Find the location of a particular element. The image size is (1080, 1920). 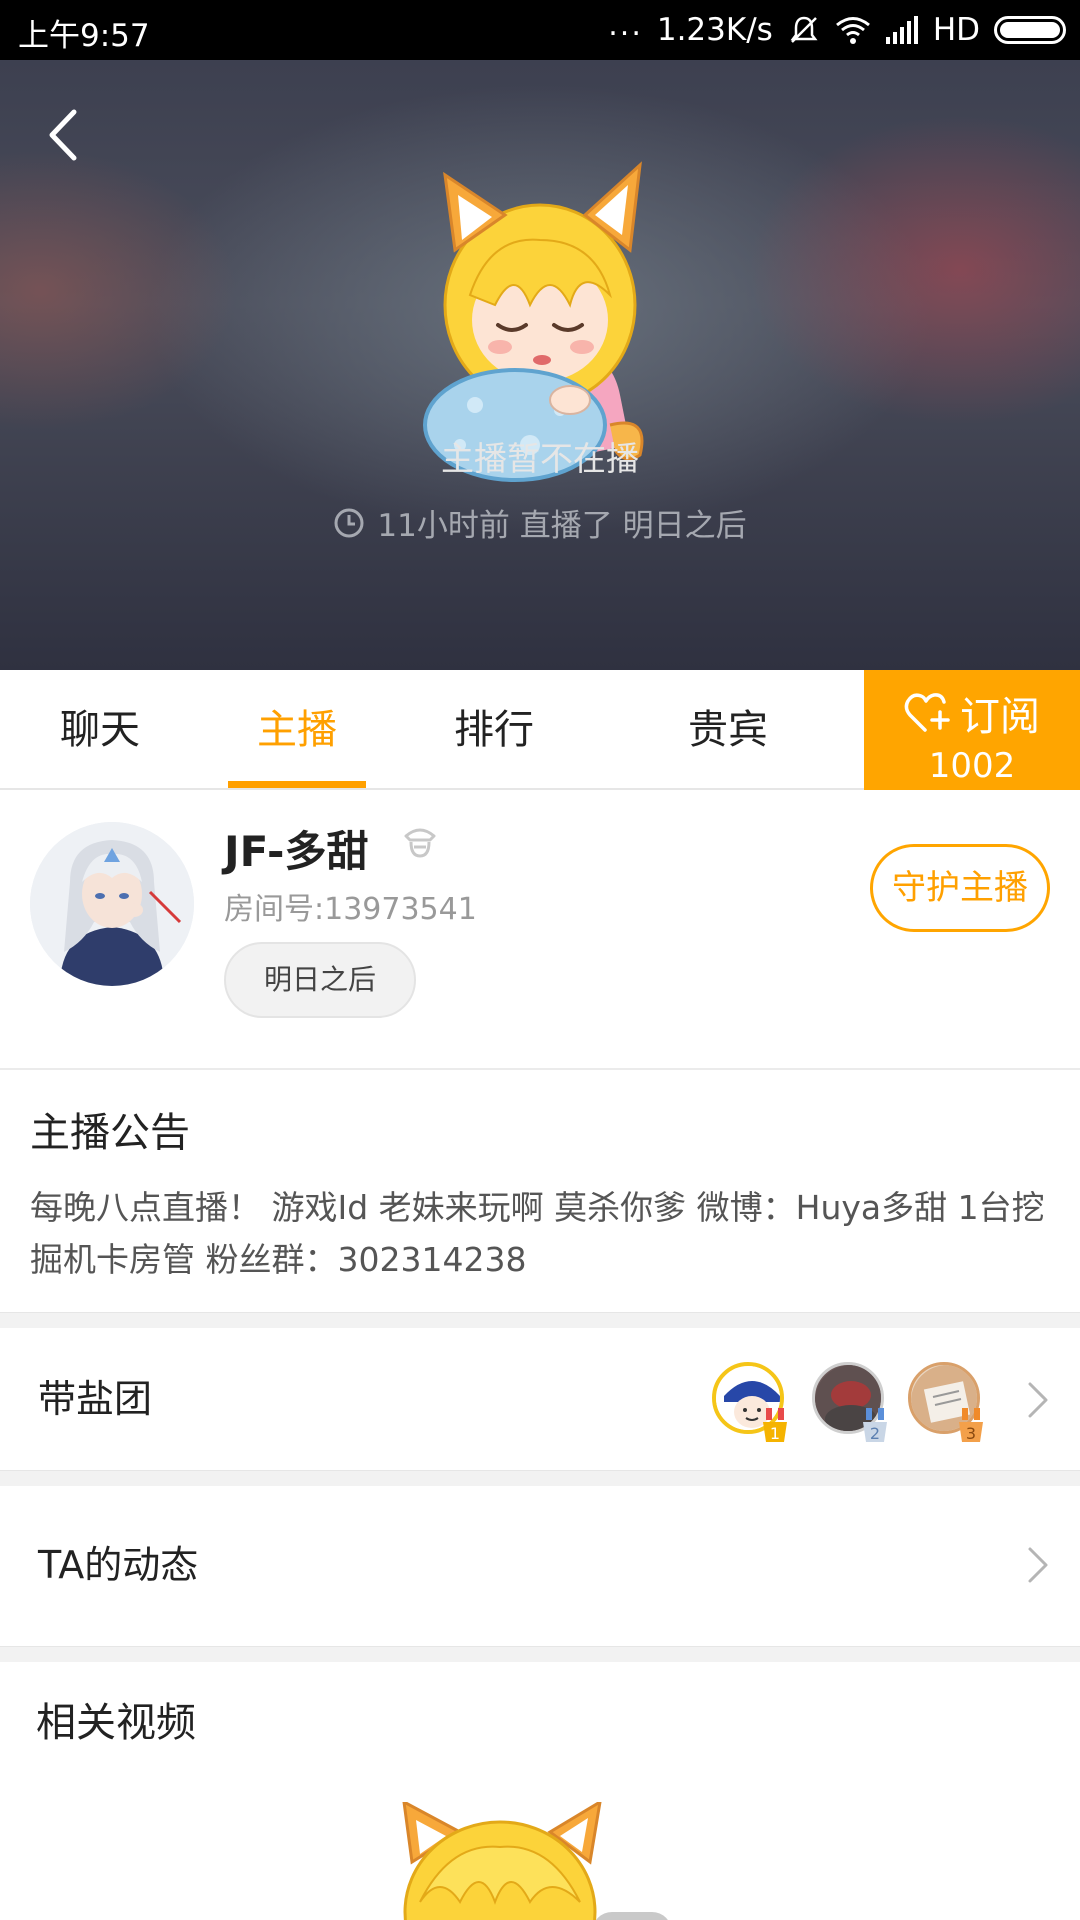

rank-2-medal-icon: 2 is located at coordinates (875, 1425).